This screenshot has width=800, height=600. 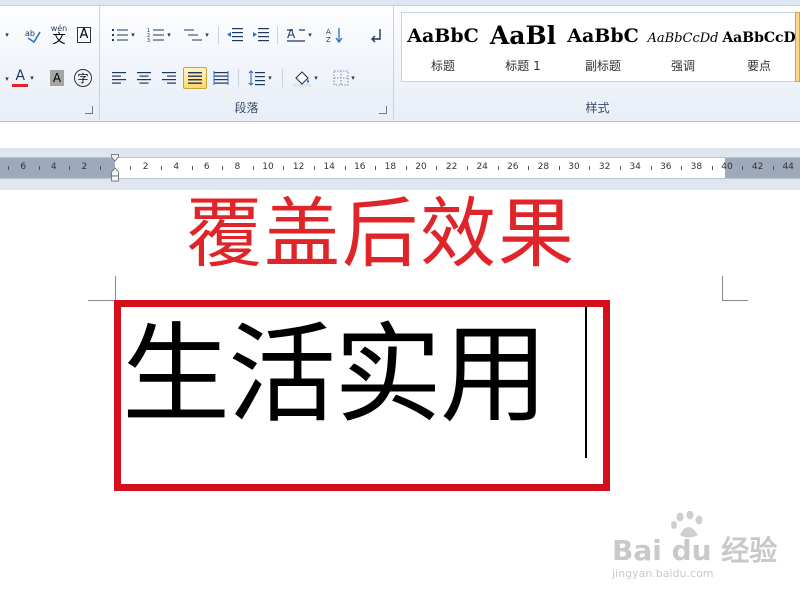 I want to click on clear-format-button: ab, so click(x=33, y=35).